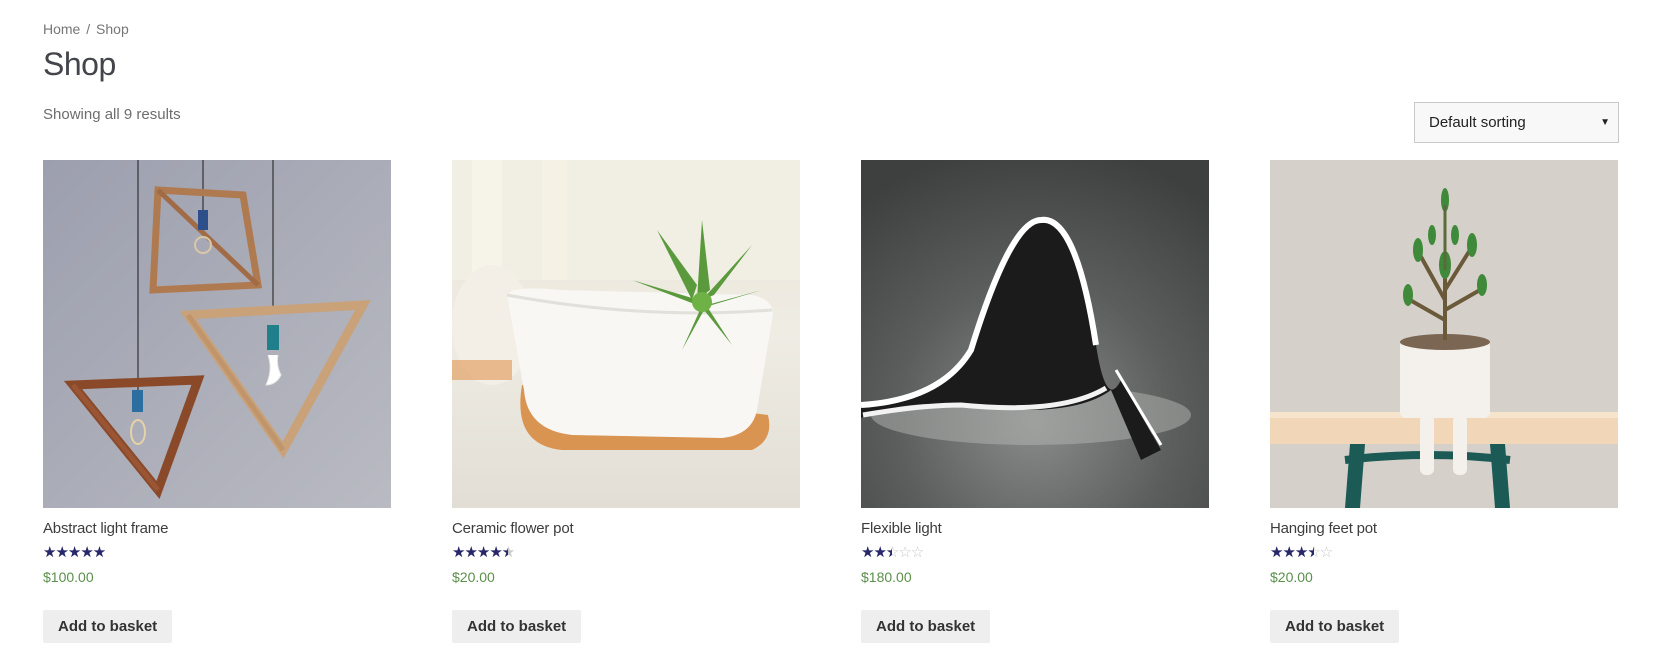  What do you see at coordinates (217, 334) in the screenshot?
I see `product-image-abstract-light-frame` at bounding box center [217, 334].